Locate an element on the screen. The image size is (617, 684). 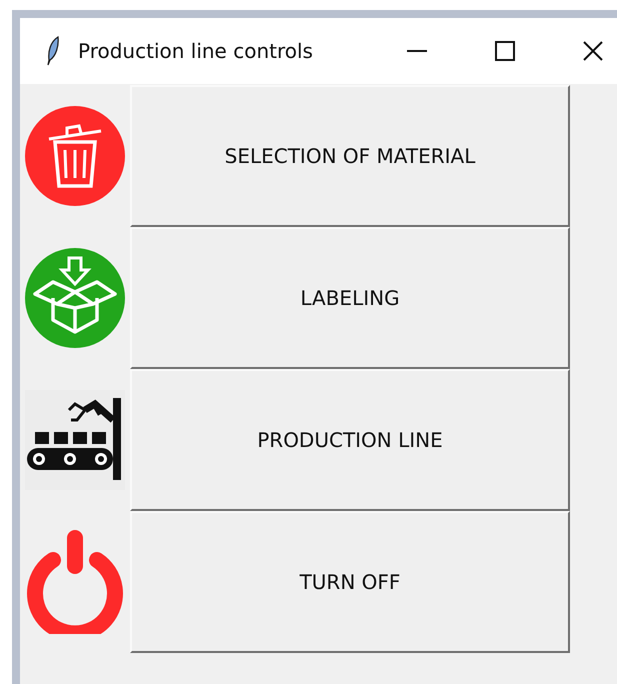
window-title: Production line controls is located at coordinates (195, 51).